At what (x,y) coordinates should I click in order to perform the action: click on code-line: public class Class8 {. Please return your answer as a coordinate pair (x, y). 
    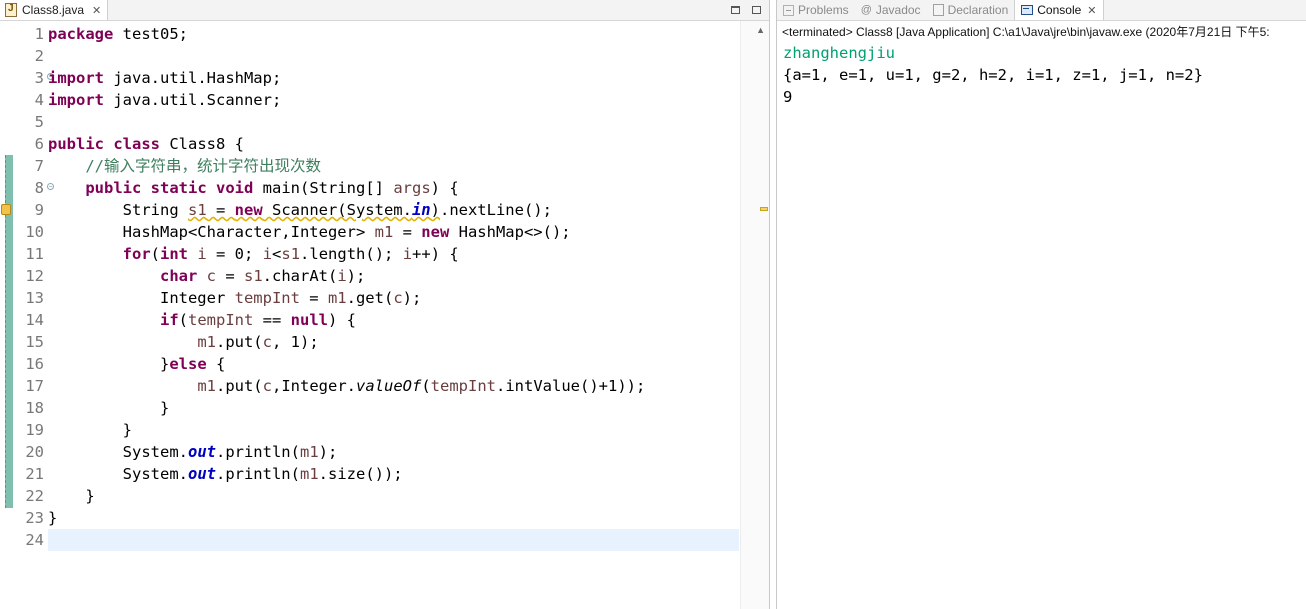
    Looking at the image, I should click on (393, 144).